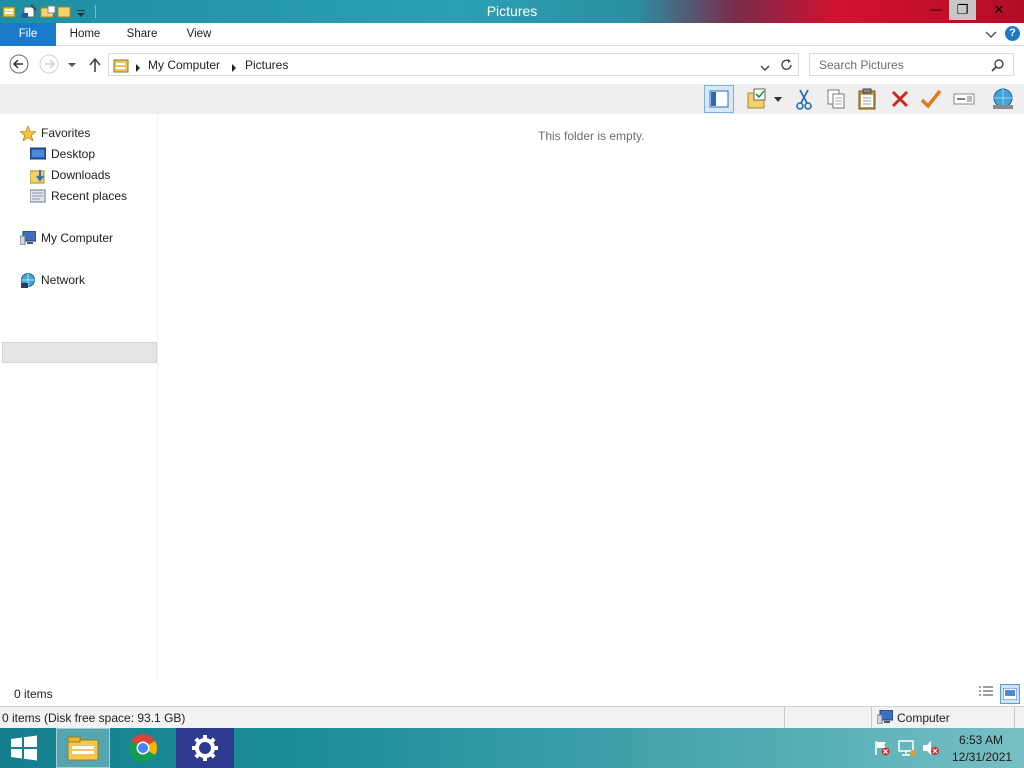 The image size is (1024, 768). I want to click on paste-icon, so click(867, 99).